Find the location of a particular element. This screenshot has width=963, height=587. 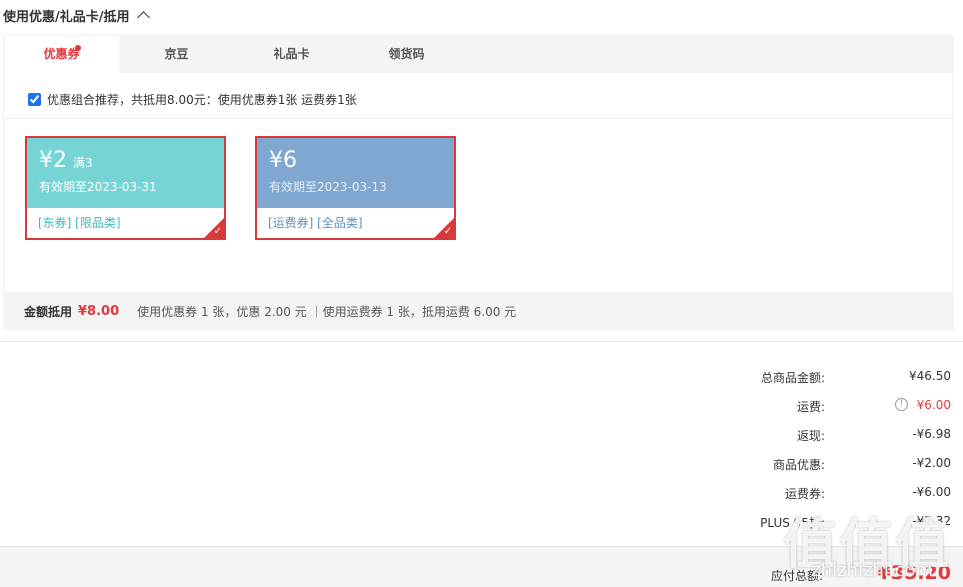

summary-label: 金额抵用 is located at coordinates (48, 311).